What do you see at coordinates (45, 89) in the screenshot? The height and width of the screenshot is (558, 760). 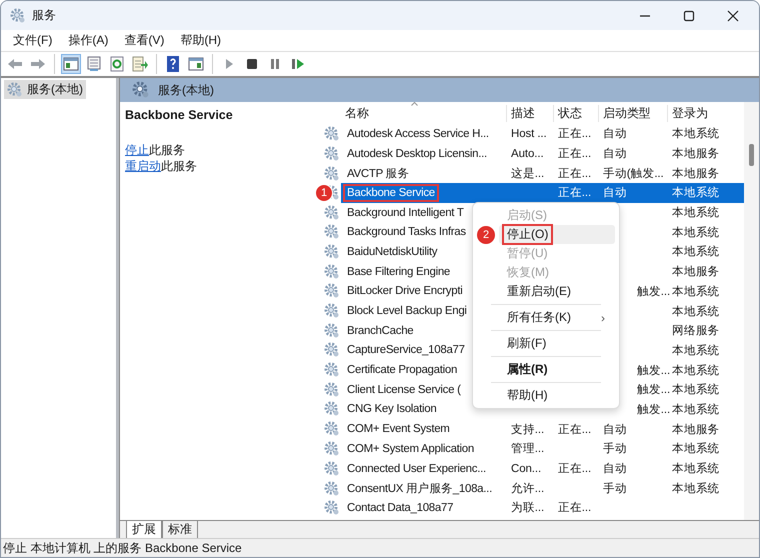 I see `tree-item: 服务(本地)` at bounding box center [45, 89].